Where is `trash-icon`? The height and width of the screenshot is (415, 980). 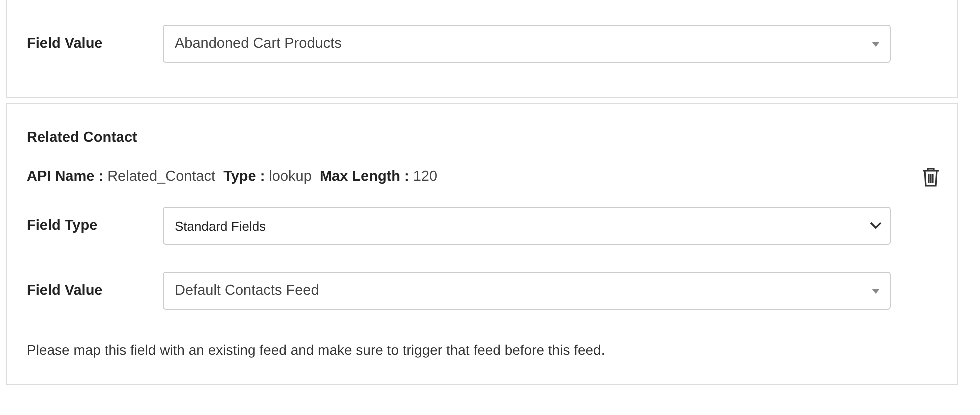 trash-icon is located at coordinates (931, 177).